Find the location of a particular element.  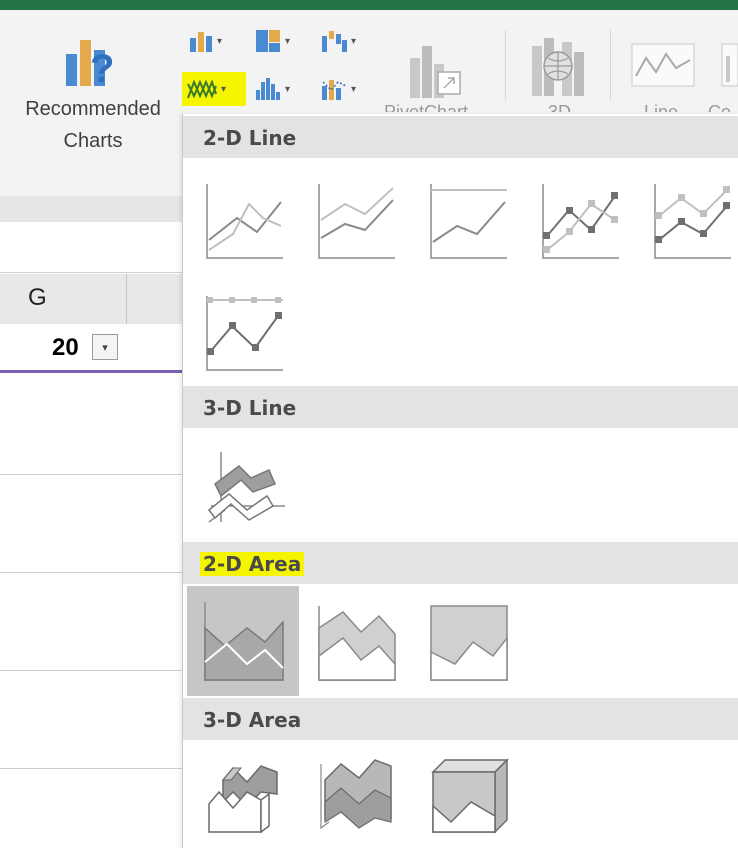

area-chart-icon is located at coordinates (244, 641).